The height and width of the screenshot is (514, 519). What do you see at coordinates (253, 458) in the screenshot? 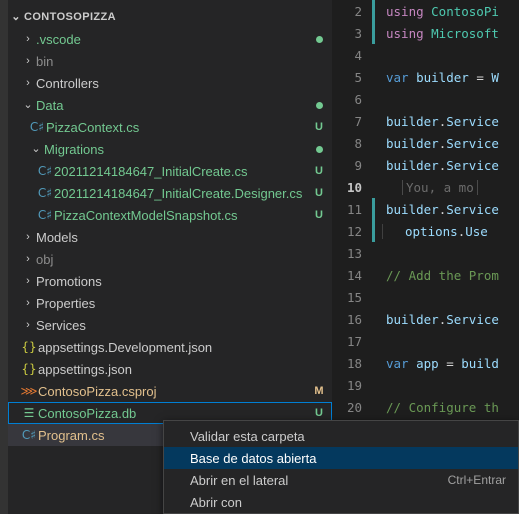
I see `context-menu-item-label: Base de datos abierta` at bounding box center [253, 458].